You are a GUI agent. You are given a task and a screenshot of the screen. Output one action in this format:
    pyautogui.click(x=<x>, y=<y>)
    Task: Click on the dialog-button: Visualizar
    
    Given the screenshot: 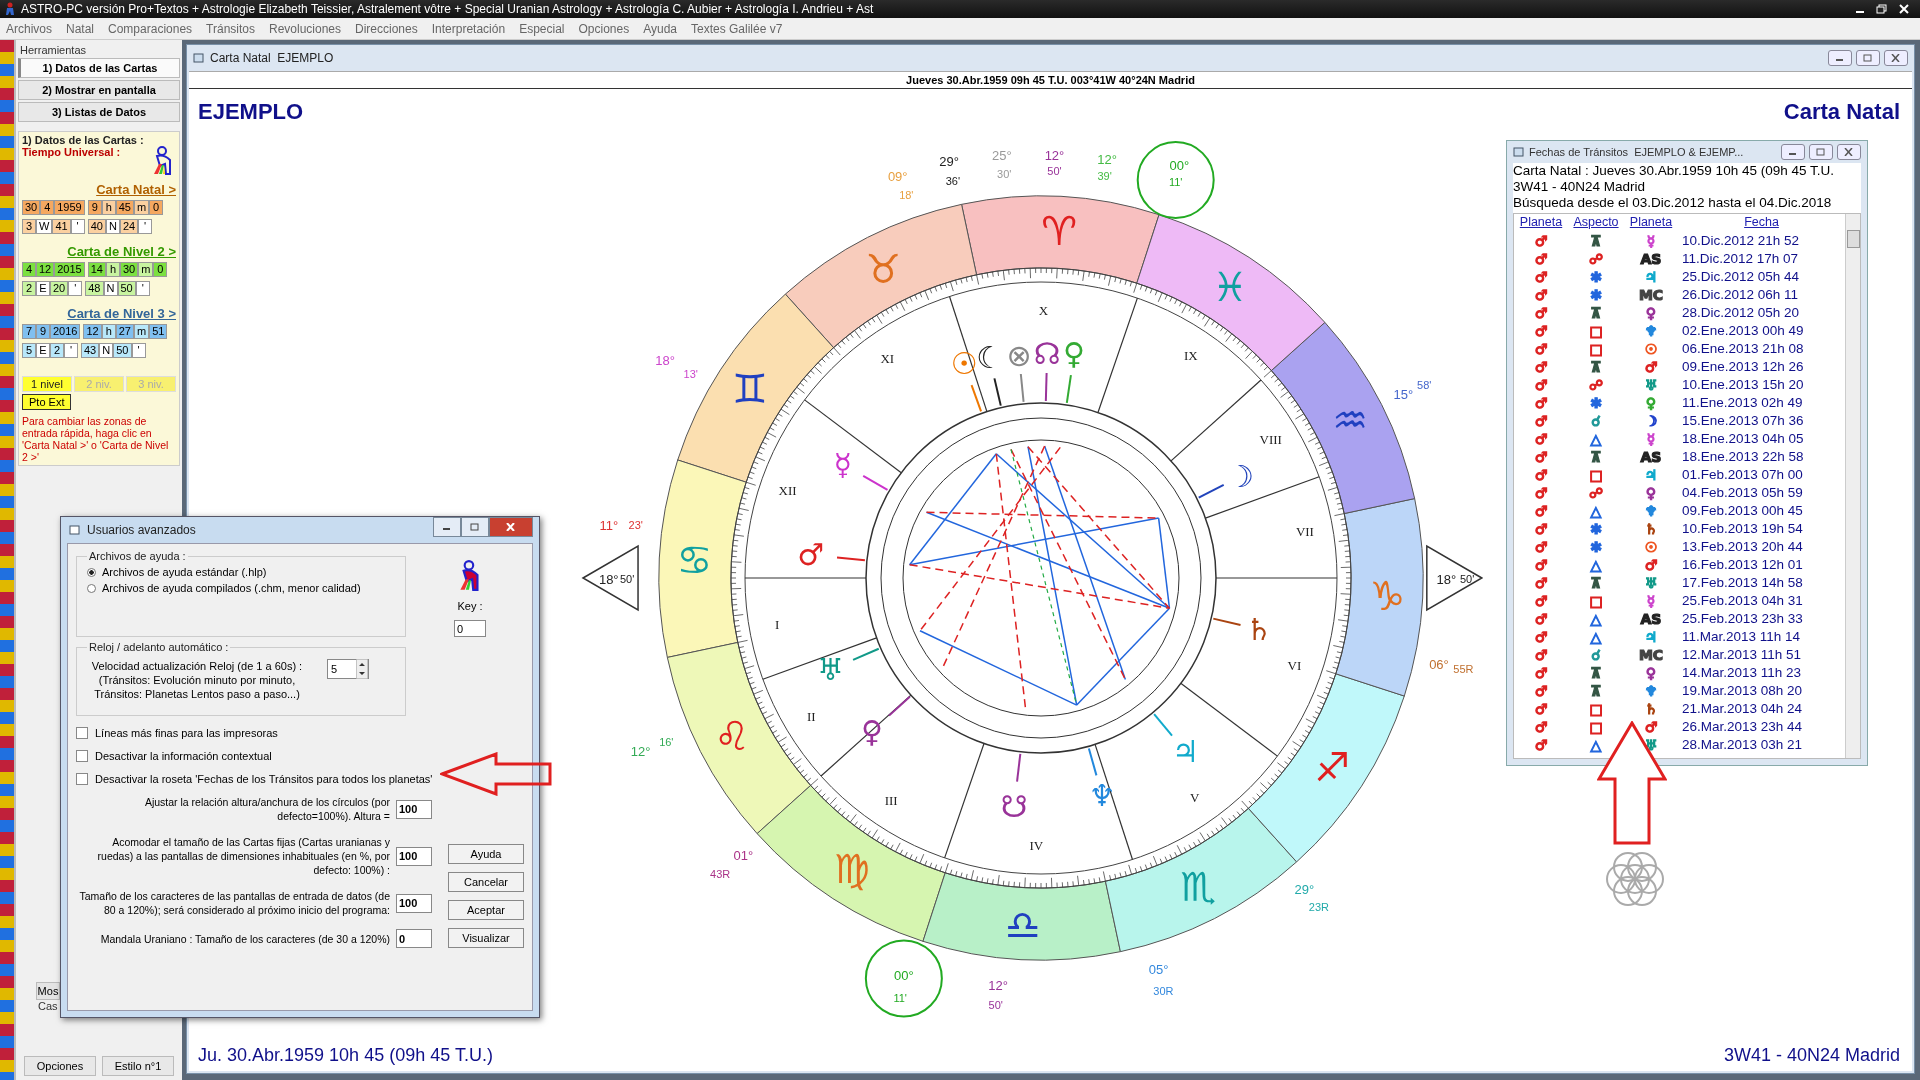 What is the action you would take?
    pyautogui.click(x=486, y=938)
    